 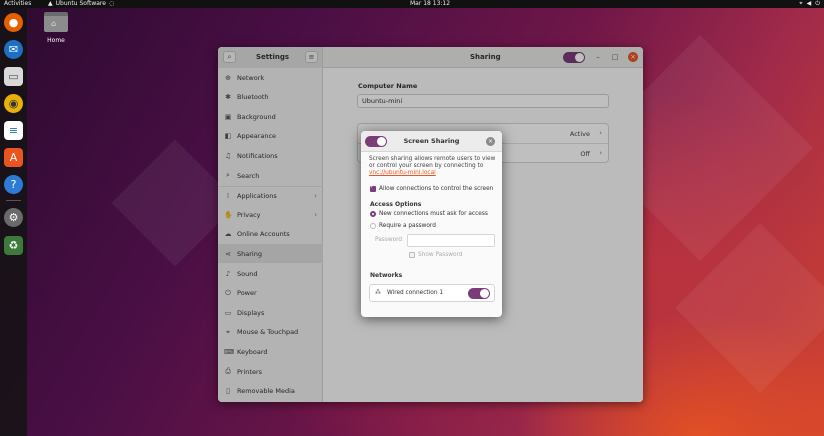 I want to click on password-label: Password, so click(x=389, y=240).